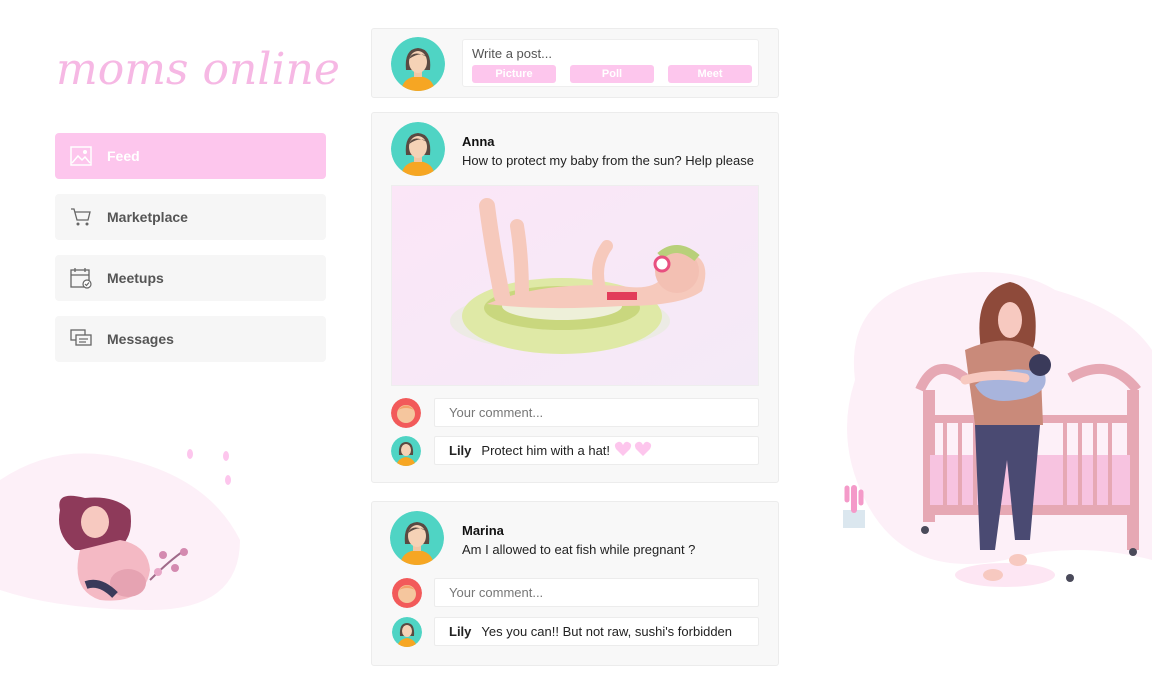 This screenshot has width=1152, height=700. I want to click on brand-logo: moms online, so click(198, 69).